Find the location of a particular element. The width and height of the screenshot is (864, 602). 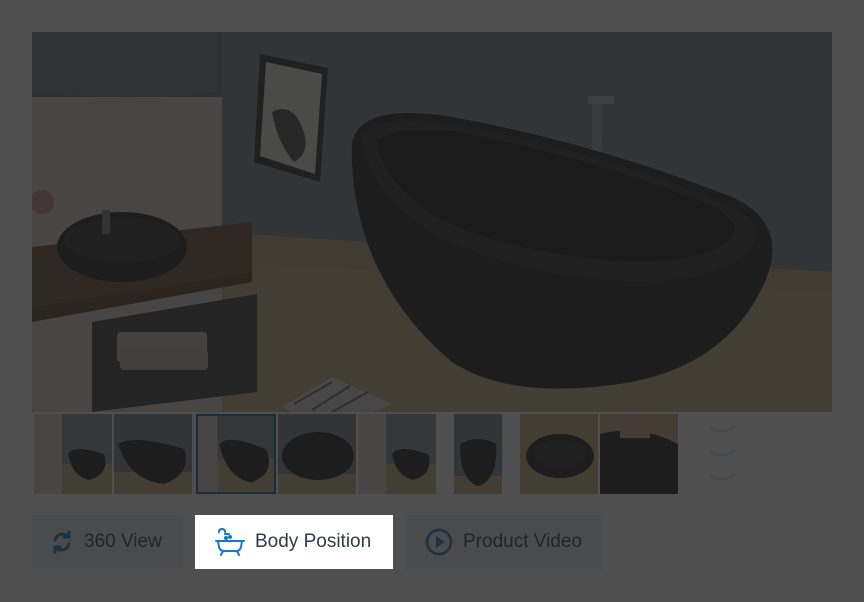

body-position-button: Body Position is located at coordinates (294, 542).